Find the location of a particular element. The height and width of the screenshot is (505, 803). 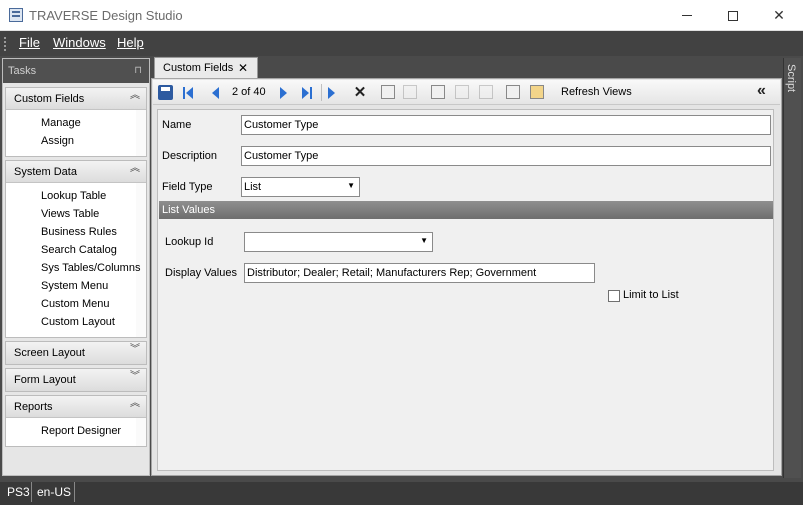

name-label: Name is located at coordinates (177, 125).